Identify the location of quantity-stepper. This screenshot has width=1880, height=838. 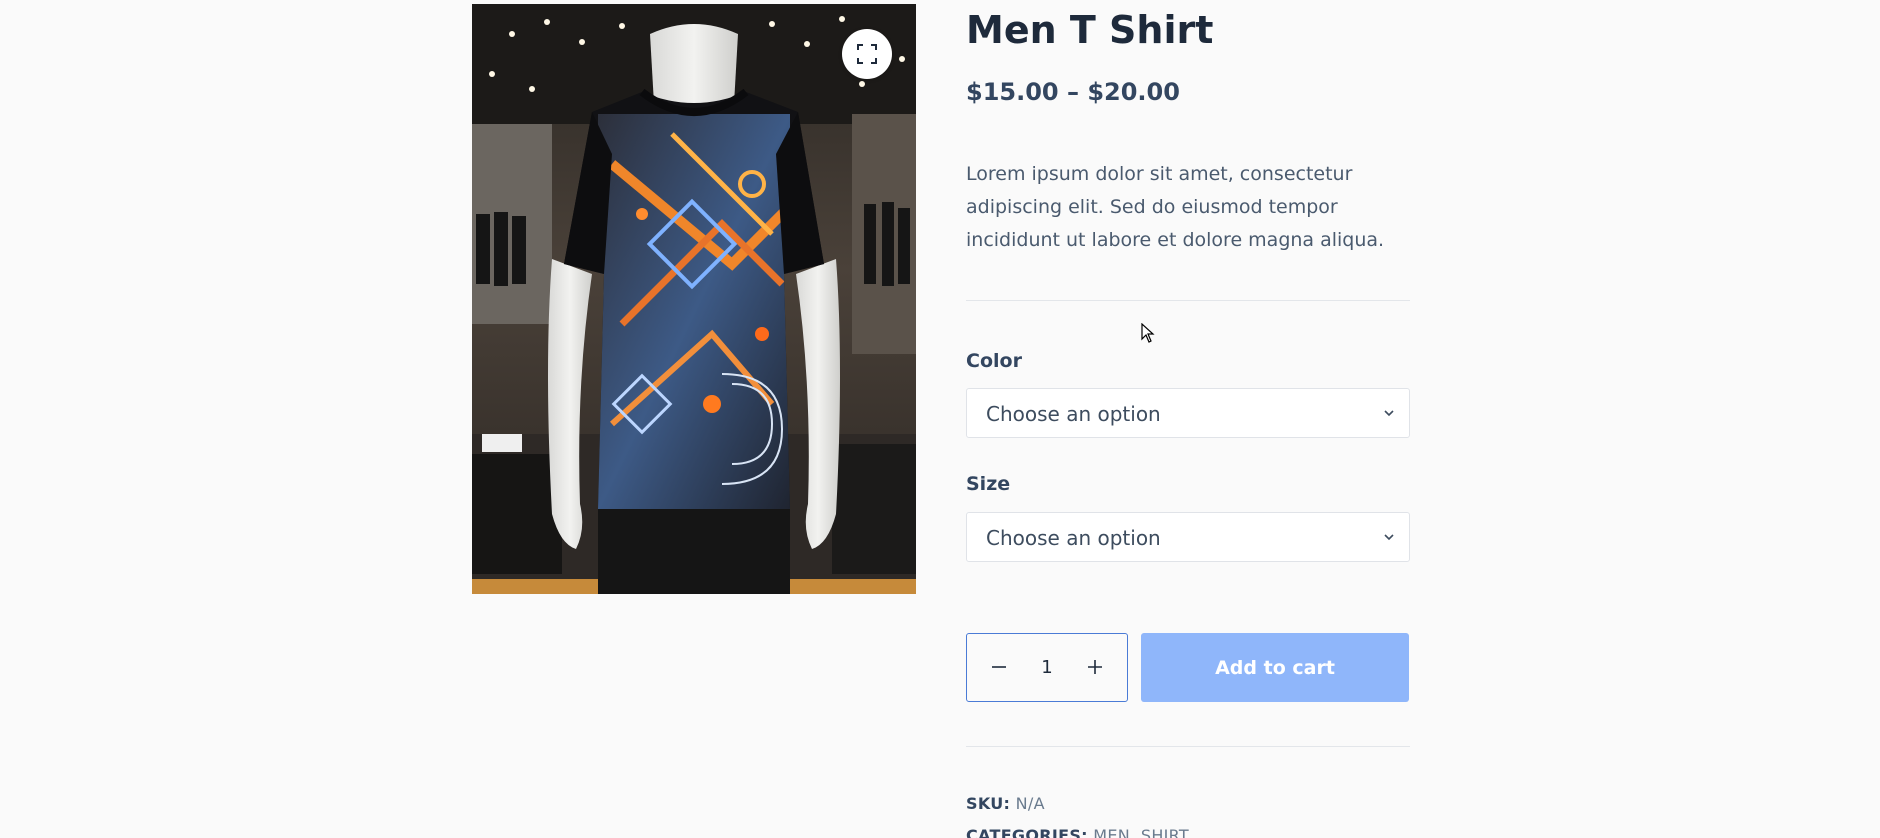
(1047, 667).